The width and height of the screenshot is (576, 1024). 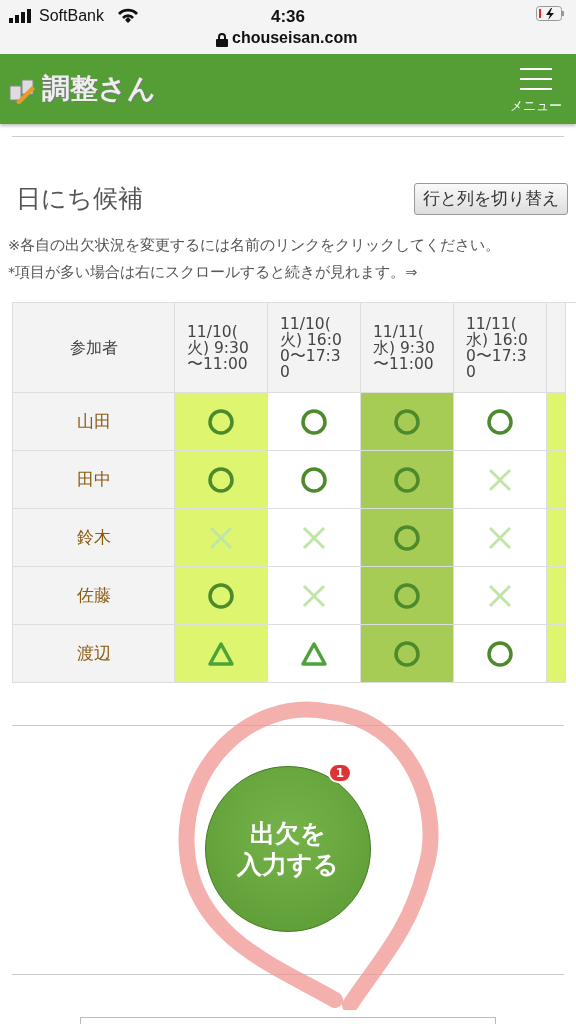 What do you see at coordinates (255, 245) in the screenshot?
I see `note-text: ※各自の出欠状況を変更するには名前のリンクをクリックしてください。` at bounding box center [255, 245].